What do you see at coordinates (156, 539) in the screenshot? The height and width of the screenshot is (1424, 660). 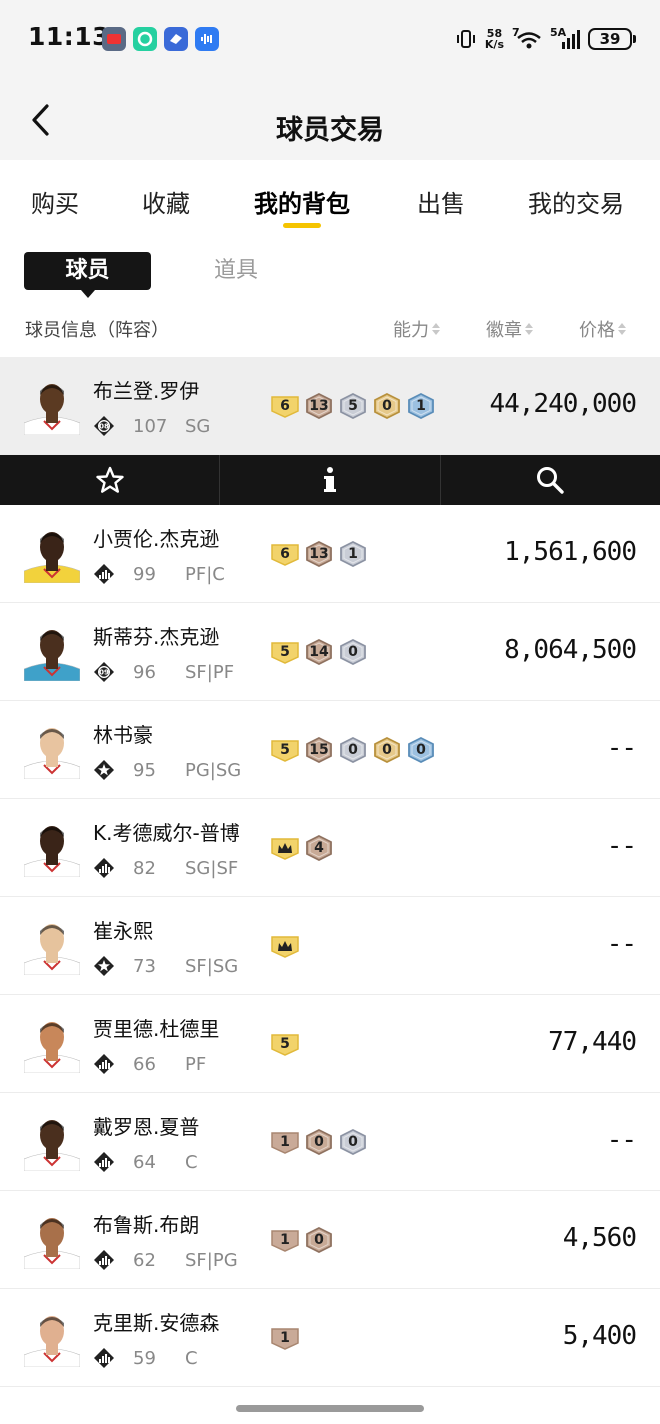 I see `player-name: 小贾伦.杰克逊` at bounding box center [156, 539].